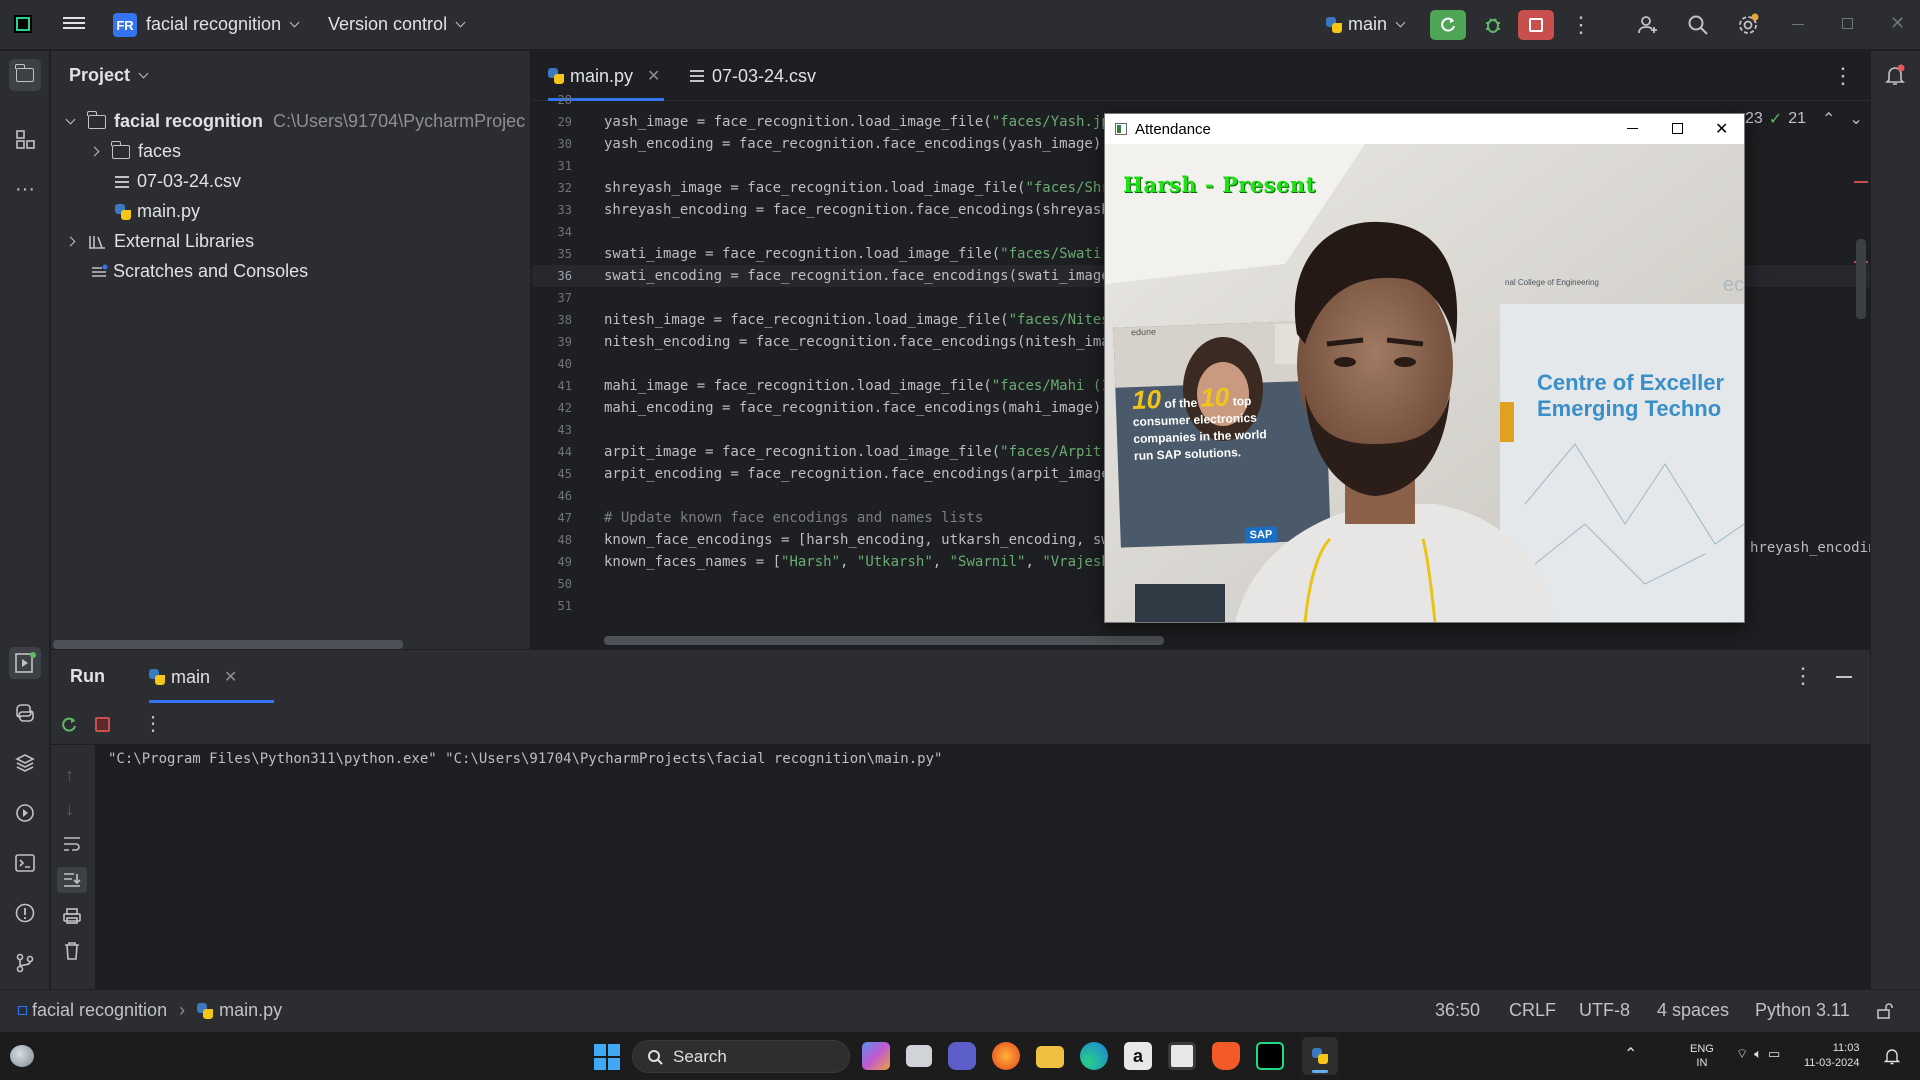 The height and width of the screenshot is (1080, 1920). I want to click on structure-tool-button, so click(25, 139).